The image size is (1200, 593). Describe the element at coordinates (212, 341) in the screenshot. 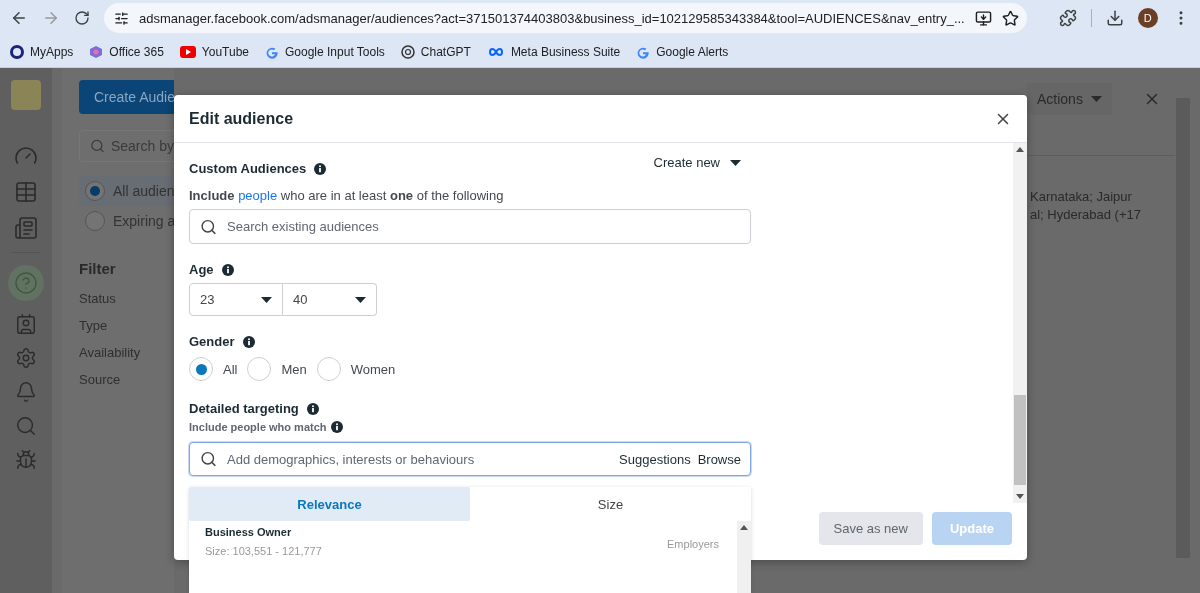

I see `section-label: Gender` at that location.